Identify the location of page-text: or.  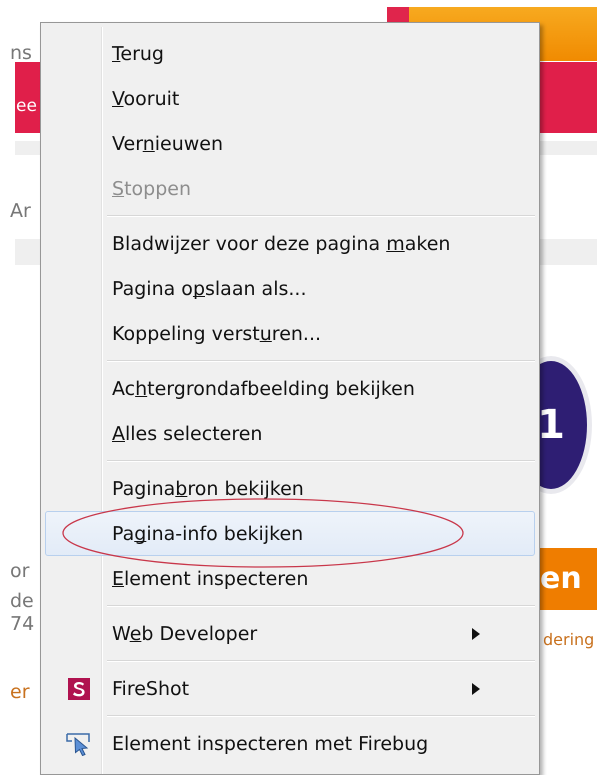
(20, 571).